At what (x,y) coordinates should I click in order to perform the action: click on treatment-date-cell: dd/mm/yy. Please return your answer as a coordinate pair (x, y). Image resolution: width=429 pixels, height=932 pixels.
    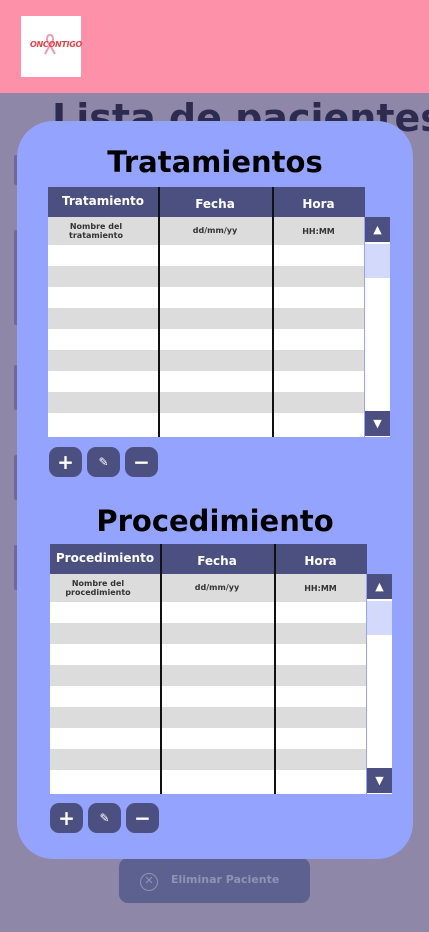
    Looking at the image, I should click on (215, 230).